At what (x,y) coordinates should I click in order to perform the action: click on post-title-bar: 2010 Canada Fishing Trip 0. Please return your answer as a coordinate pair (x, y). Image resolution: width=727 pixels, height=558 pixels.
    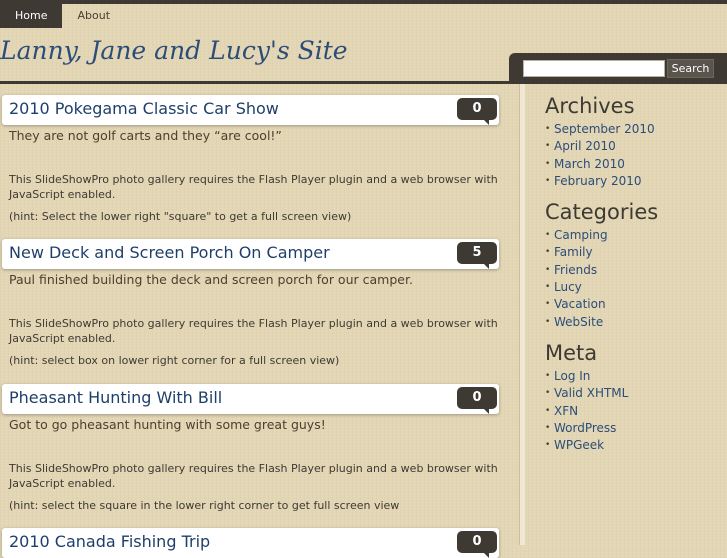
    Looking at the image, I should click on (250, 543).